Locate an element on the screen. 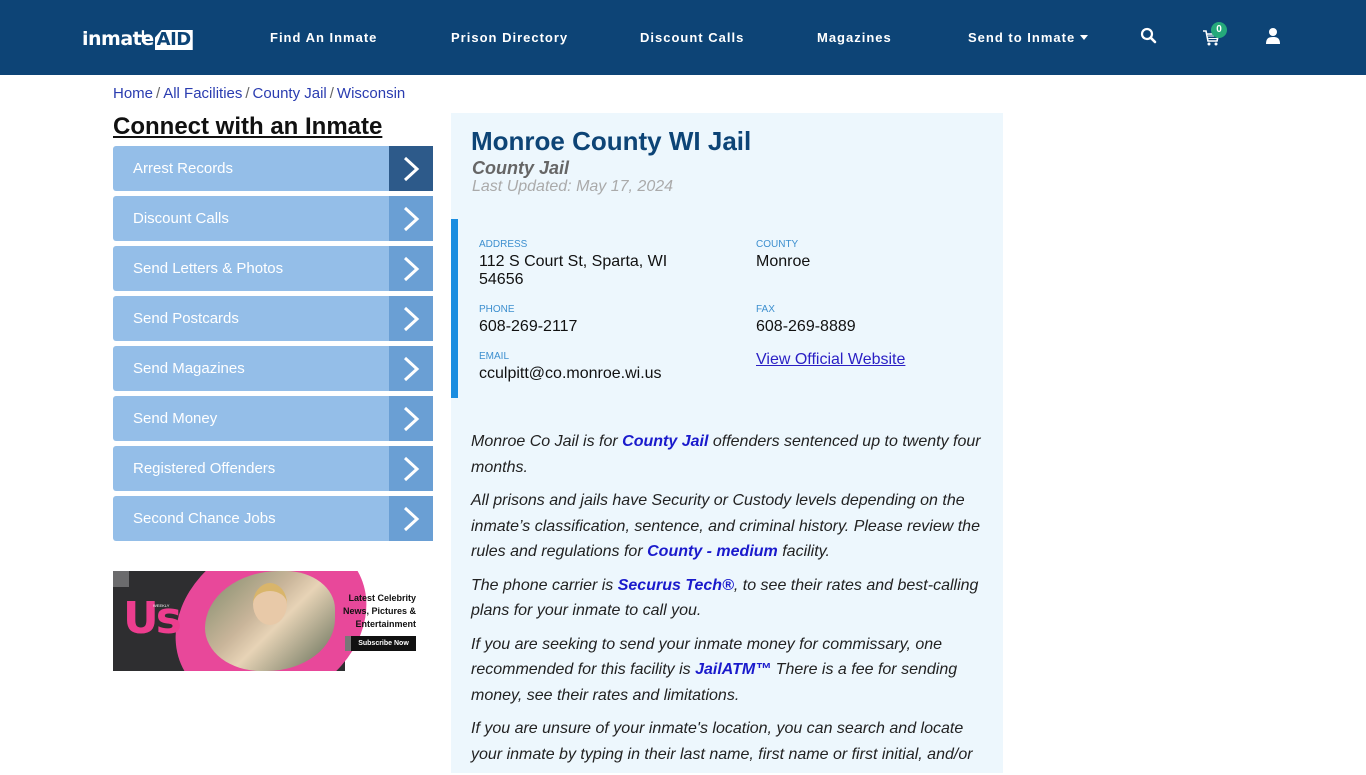  sidebar-item-label: Discount Calls is located at coordinates (181, 218).